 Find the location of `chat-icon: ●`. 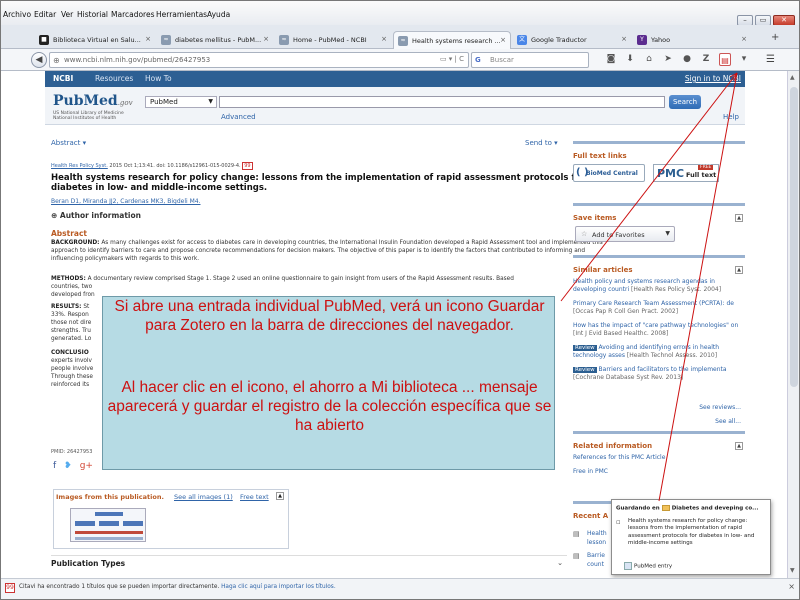

chat-icon: ● is located at coordinates (687, 59).